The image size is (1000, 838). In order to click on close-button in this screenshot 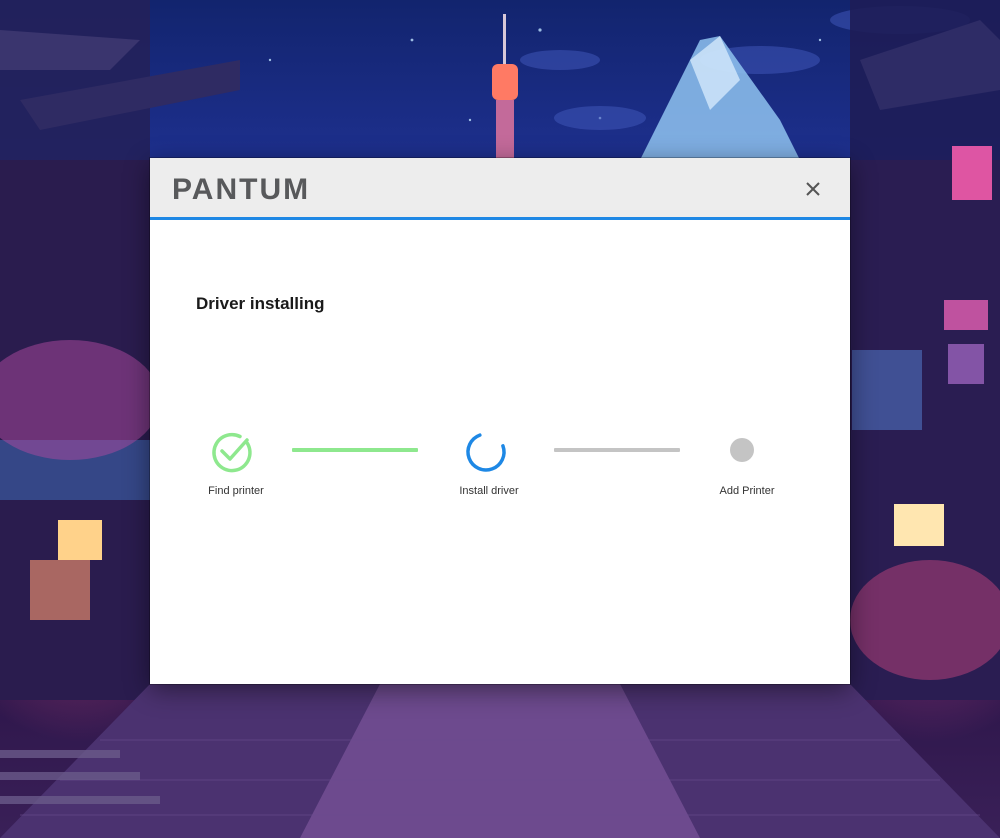, I will do `click(813, 189)`.